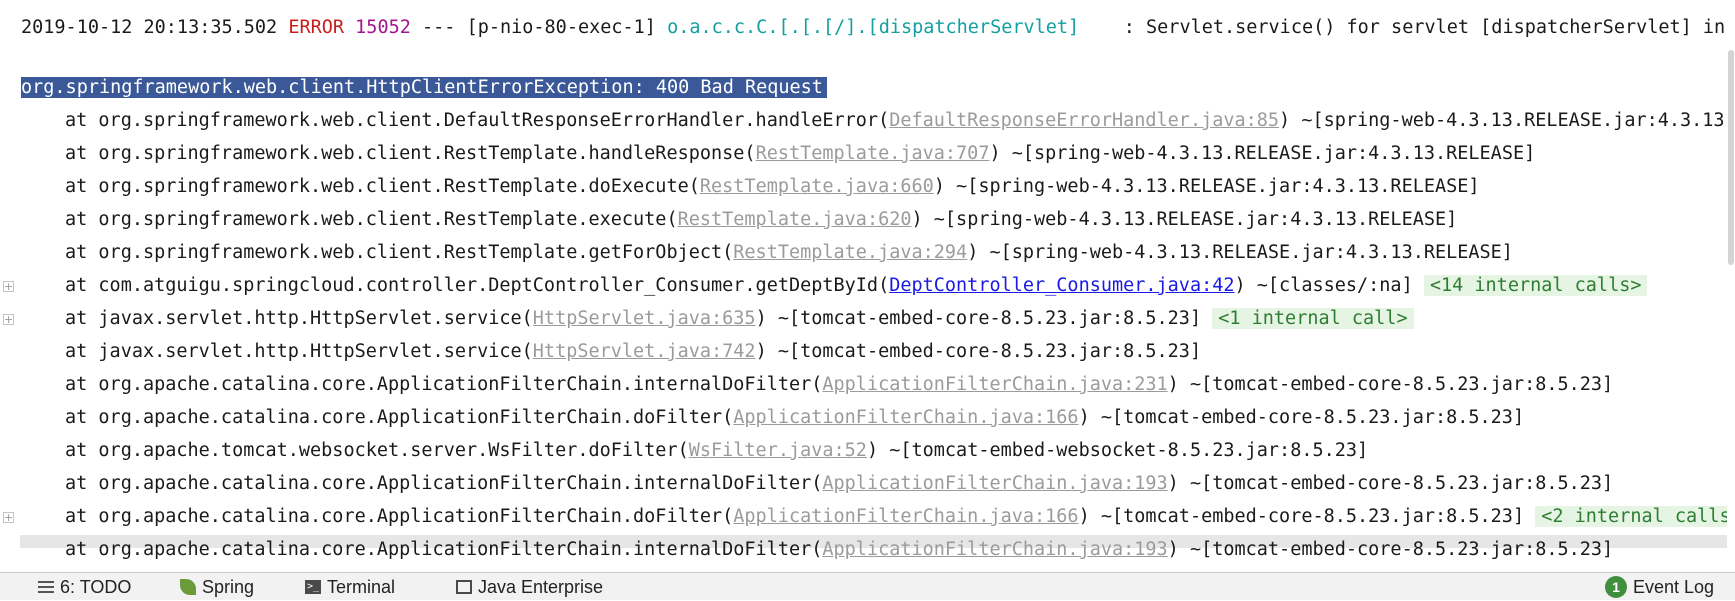  I want to click on event-log-label: Event Log, so click(1674, 587).